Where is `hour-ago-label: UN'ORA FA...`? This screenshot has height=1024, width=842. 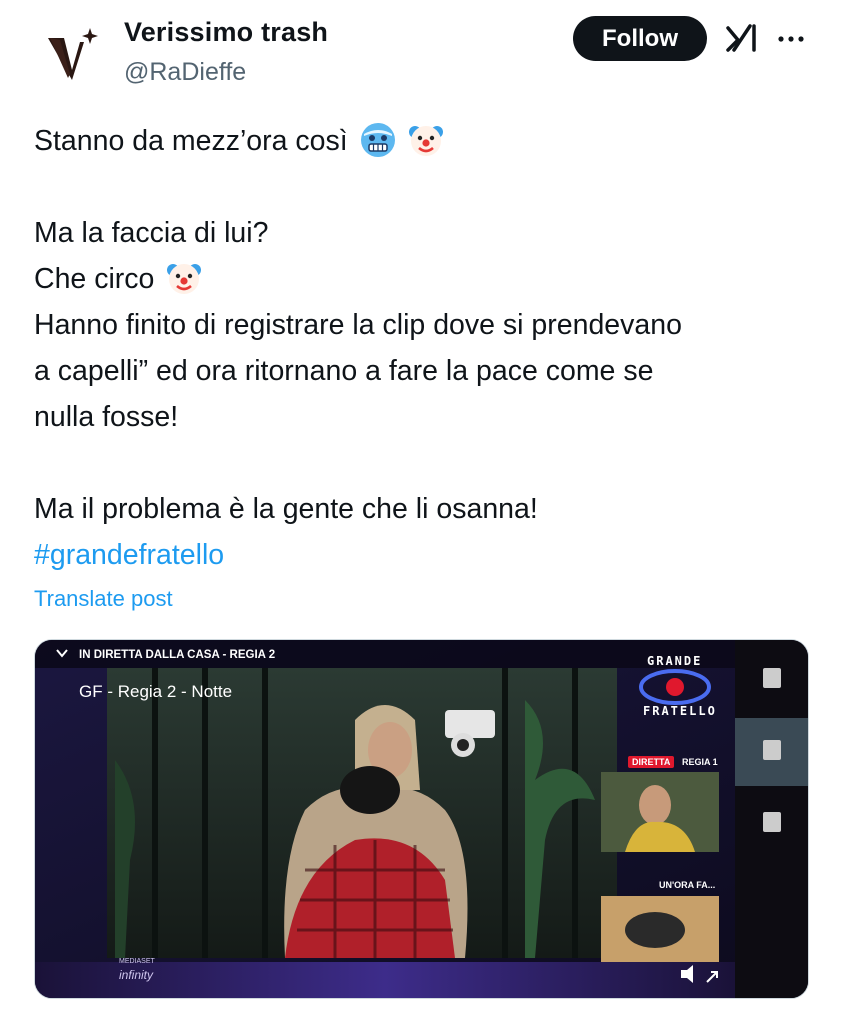 hour-ago-label: UN'ORA FA... is located at coordinates (687, 885).